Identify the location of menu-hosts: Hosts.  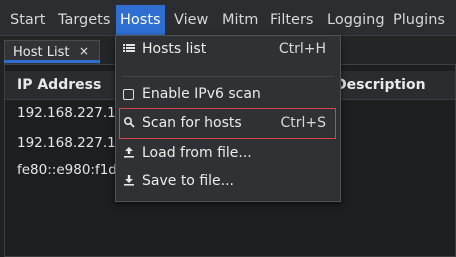
(140, 20).